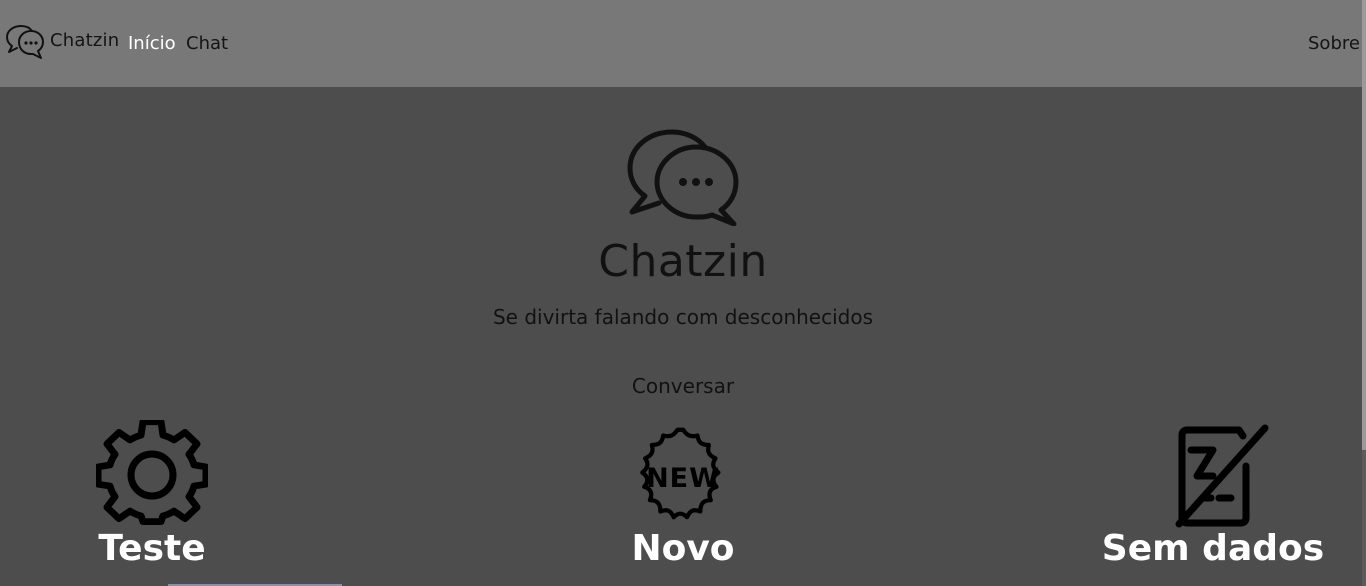 The width and height of the screenshot is (1366, 586). Describe the element at coordinates (152, 548) in the screenshot. I see `feature-teste-label: Teste` at that location.